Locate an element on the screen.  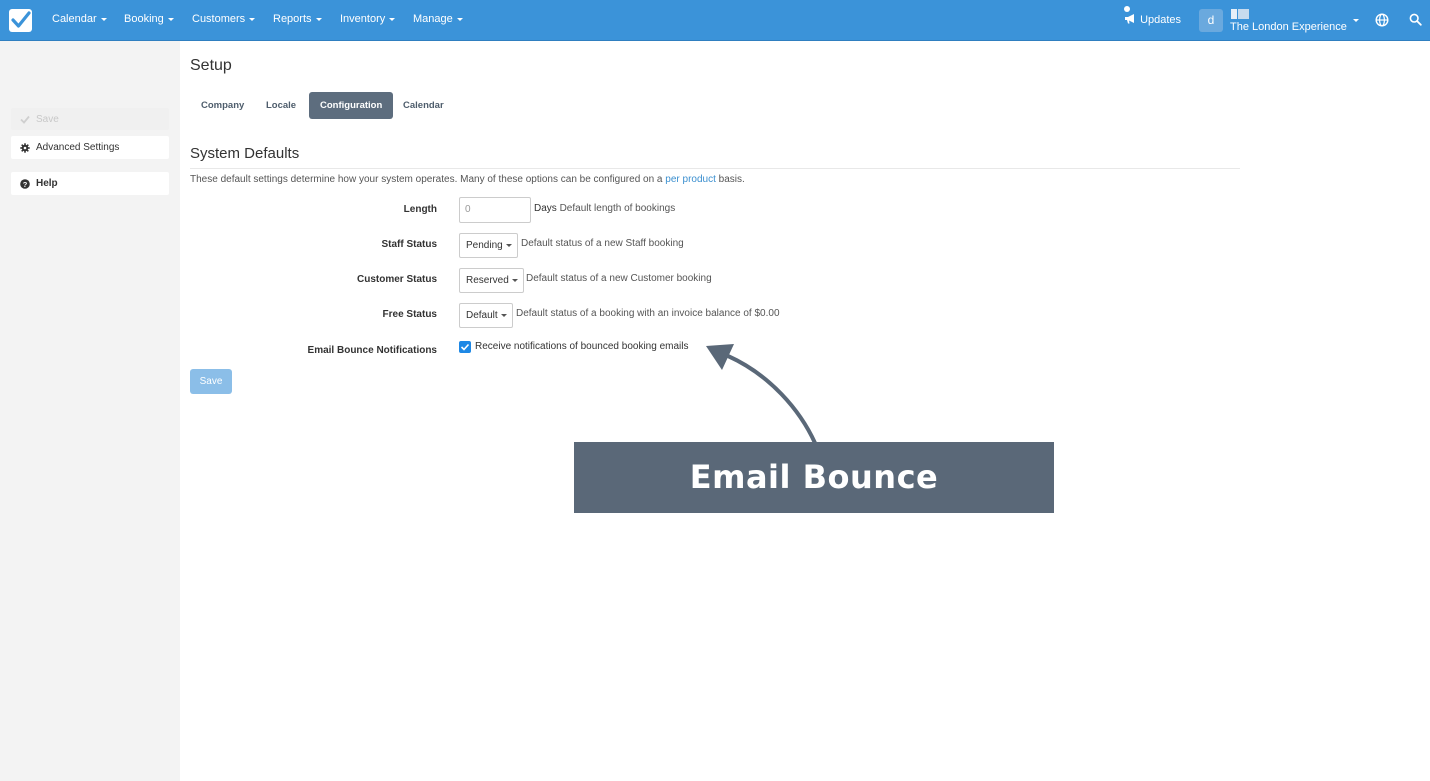
length-label: Length is located at coordinates (420, 209).